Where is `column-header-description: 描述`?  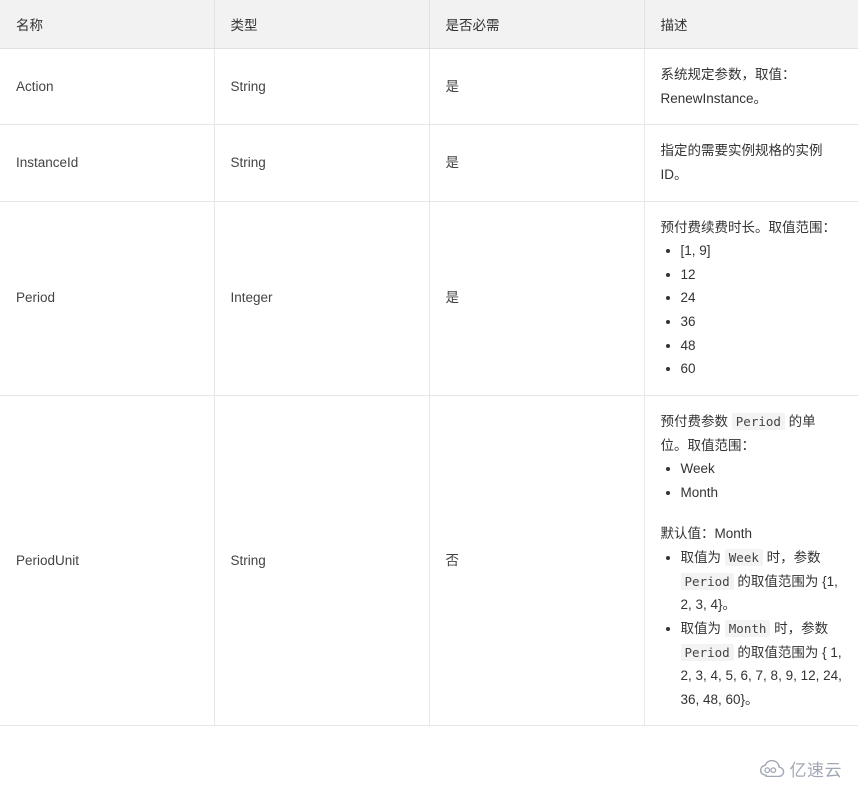 column-header-description: 描述 is located at coordinates (751, 24).